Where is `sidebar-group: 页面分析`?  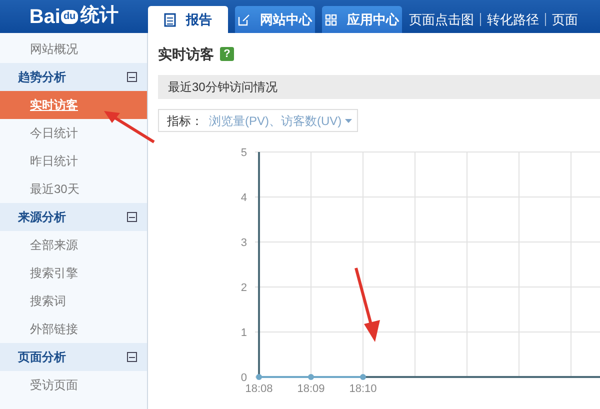 sidebar-group: 页面分析 is located at coordinates (73, 357).